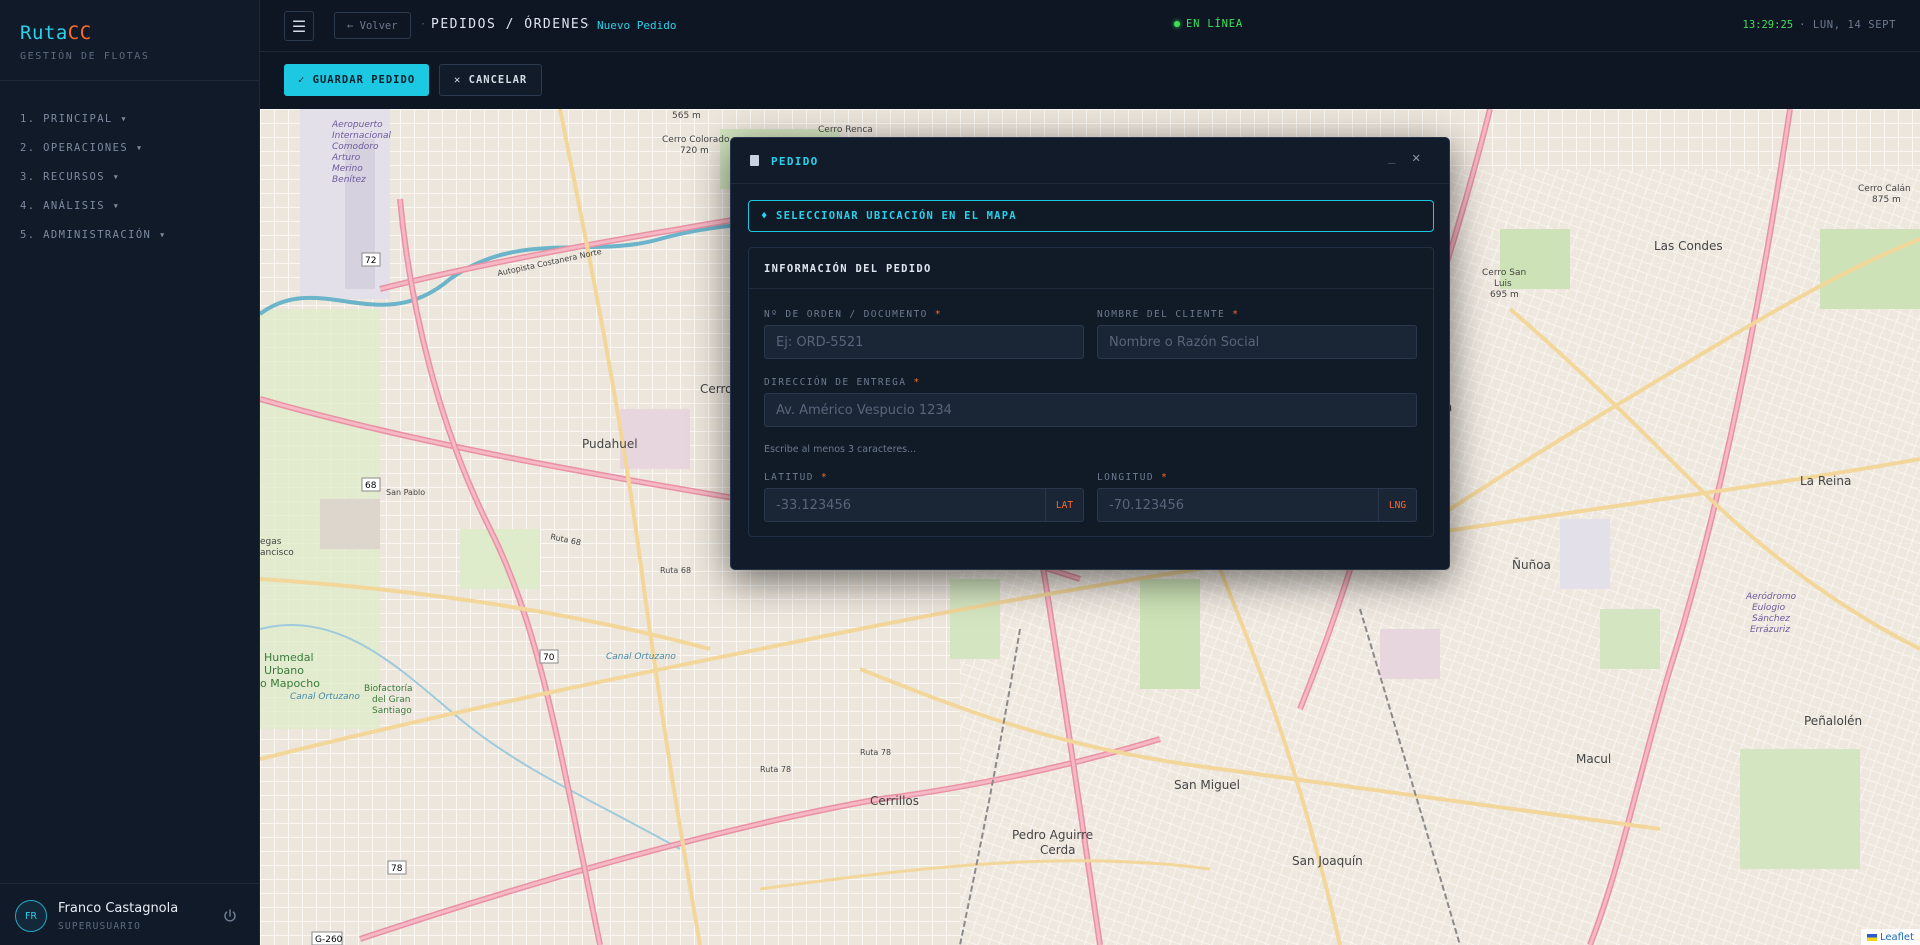 This screenshot has height=945, width=1920. What do you see at coordinates (1177, 24) in the screenshot?
I see `status-dot-icon` at bounding box center [1177, 24].